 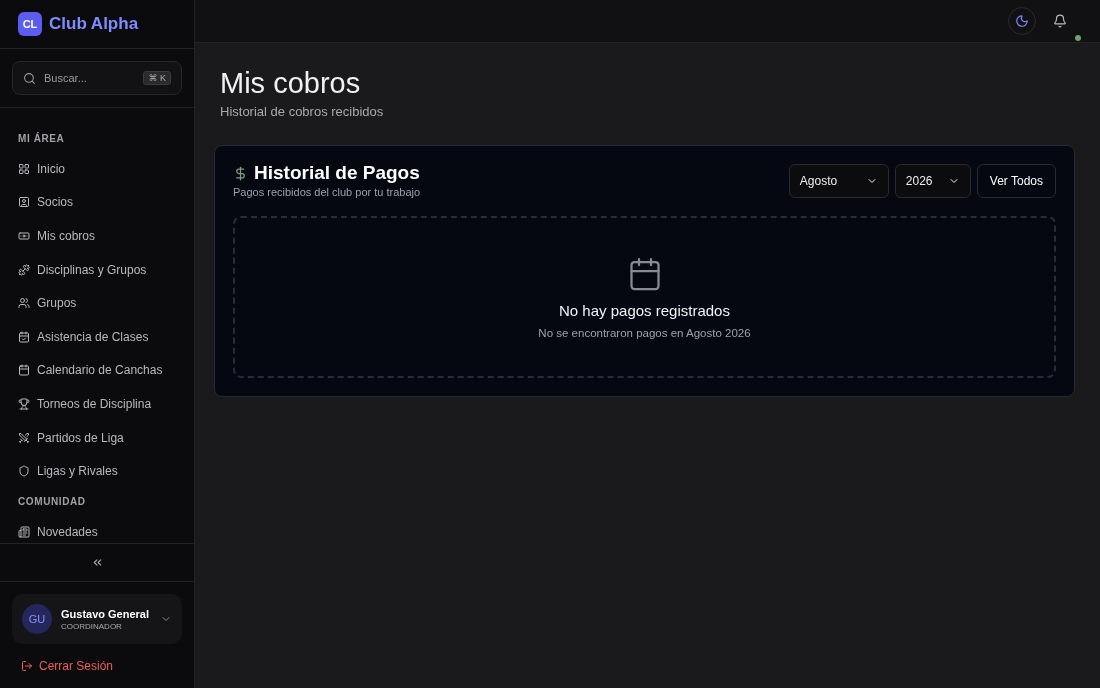 I want to click on shortcut-hint: ⌘ K, so click(x=157, y=78).